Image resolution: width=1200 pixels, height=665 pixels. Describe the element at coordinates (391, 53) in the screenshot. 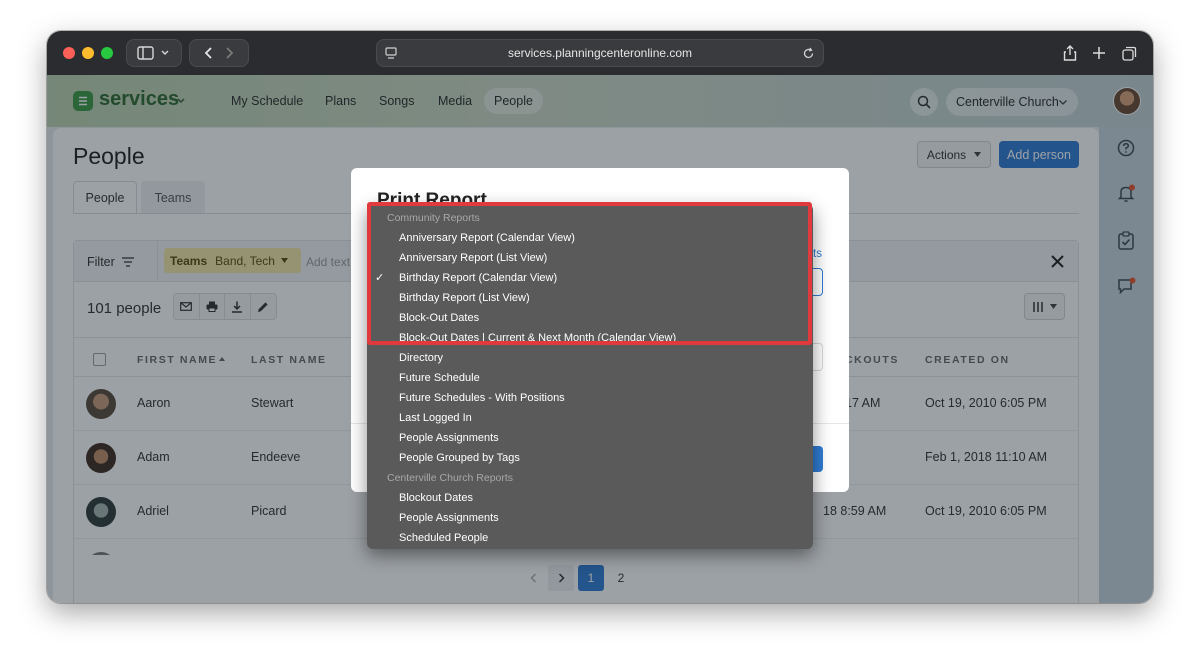

I see `page-menu-icon` at that location.